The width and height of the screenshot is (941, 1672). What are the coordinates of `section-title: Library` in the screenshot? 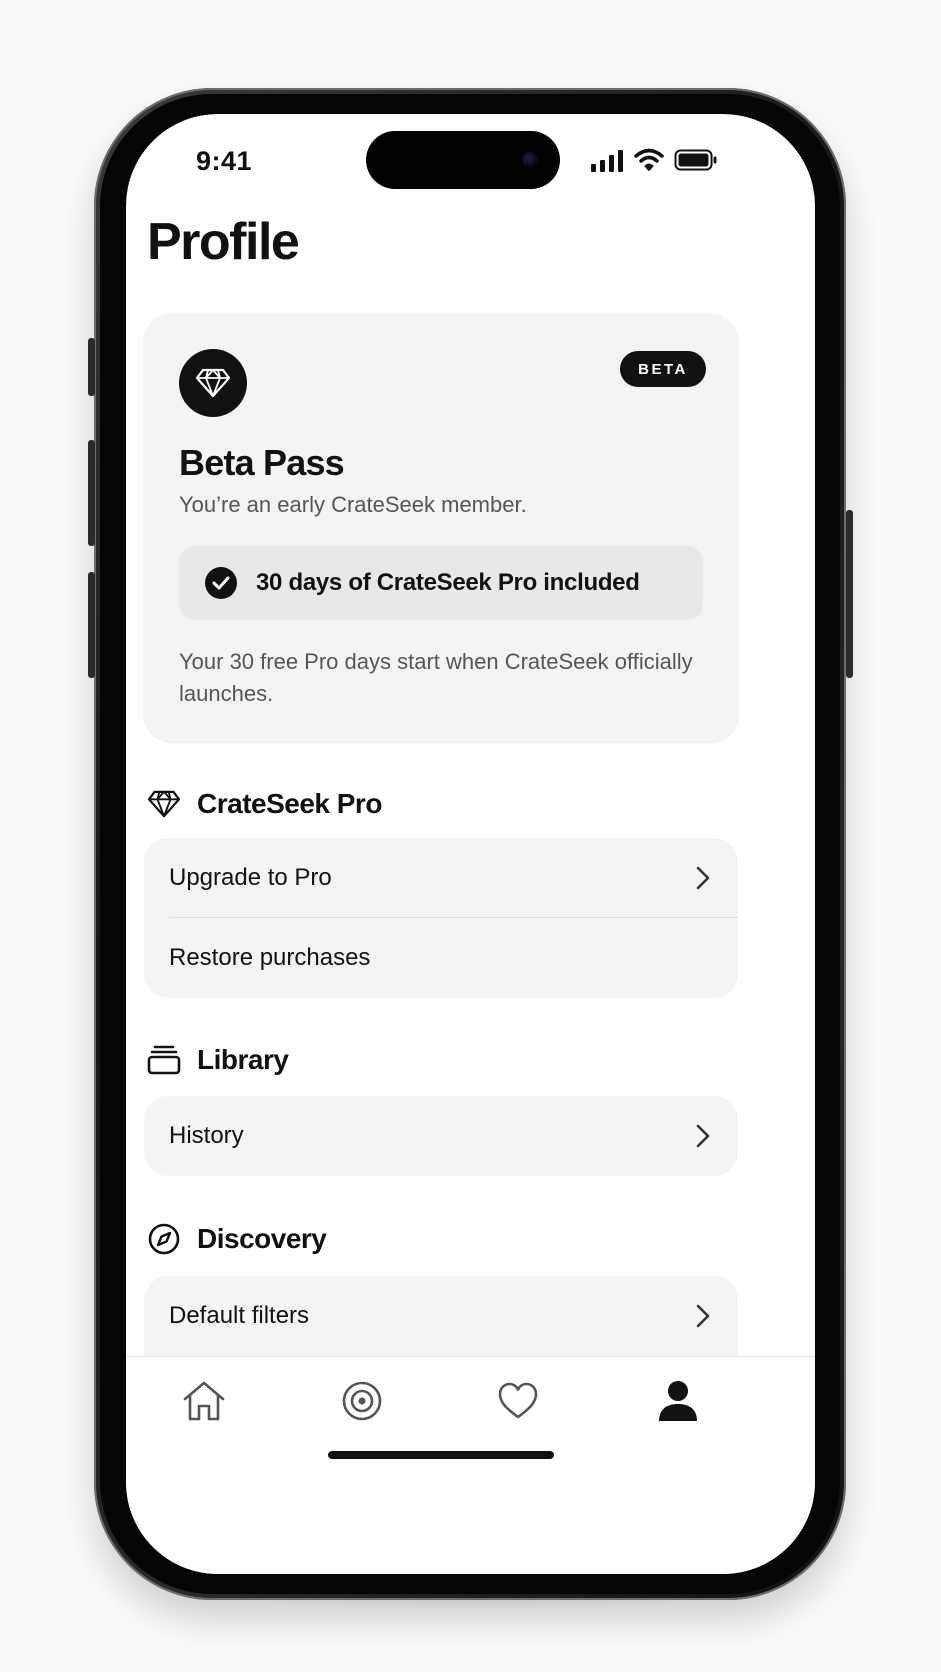 It's located at (243, 1059).